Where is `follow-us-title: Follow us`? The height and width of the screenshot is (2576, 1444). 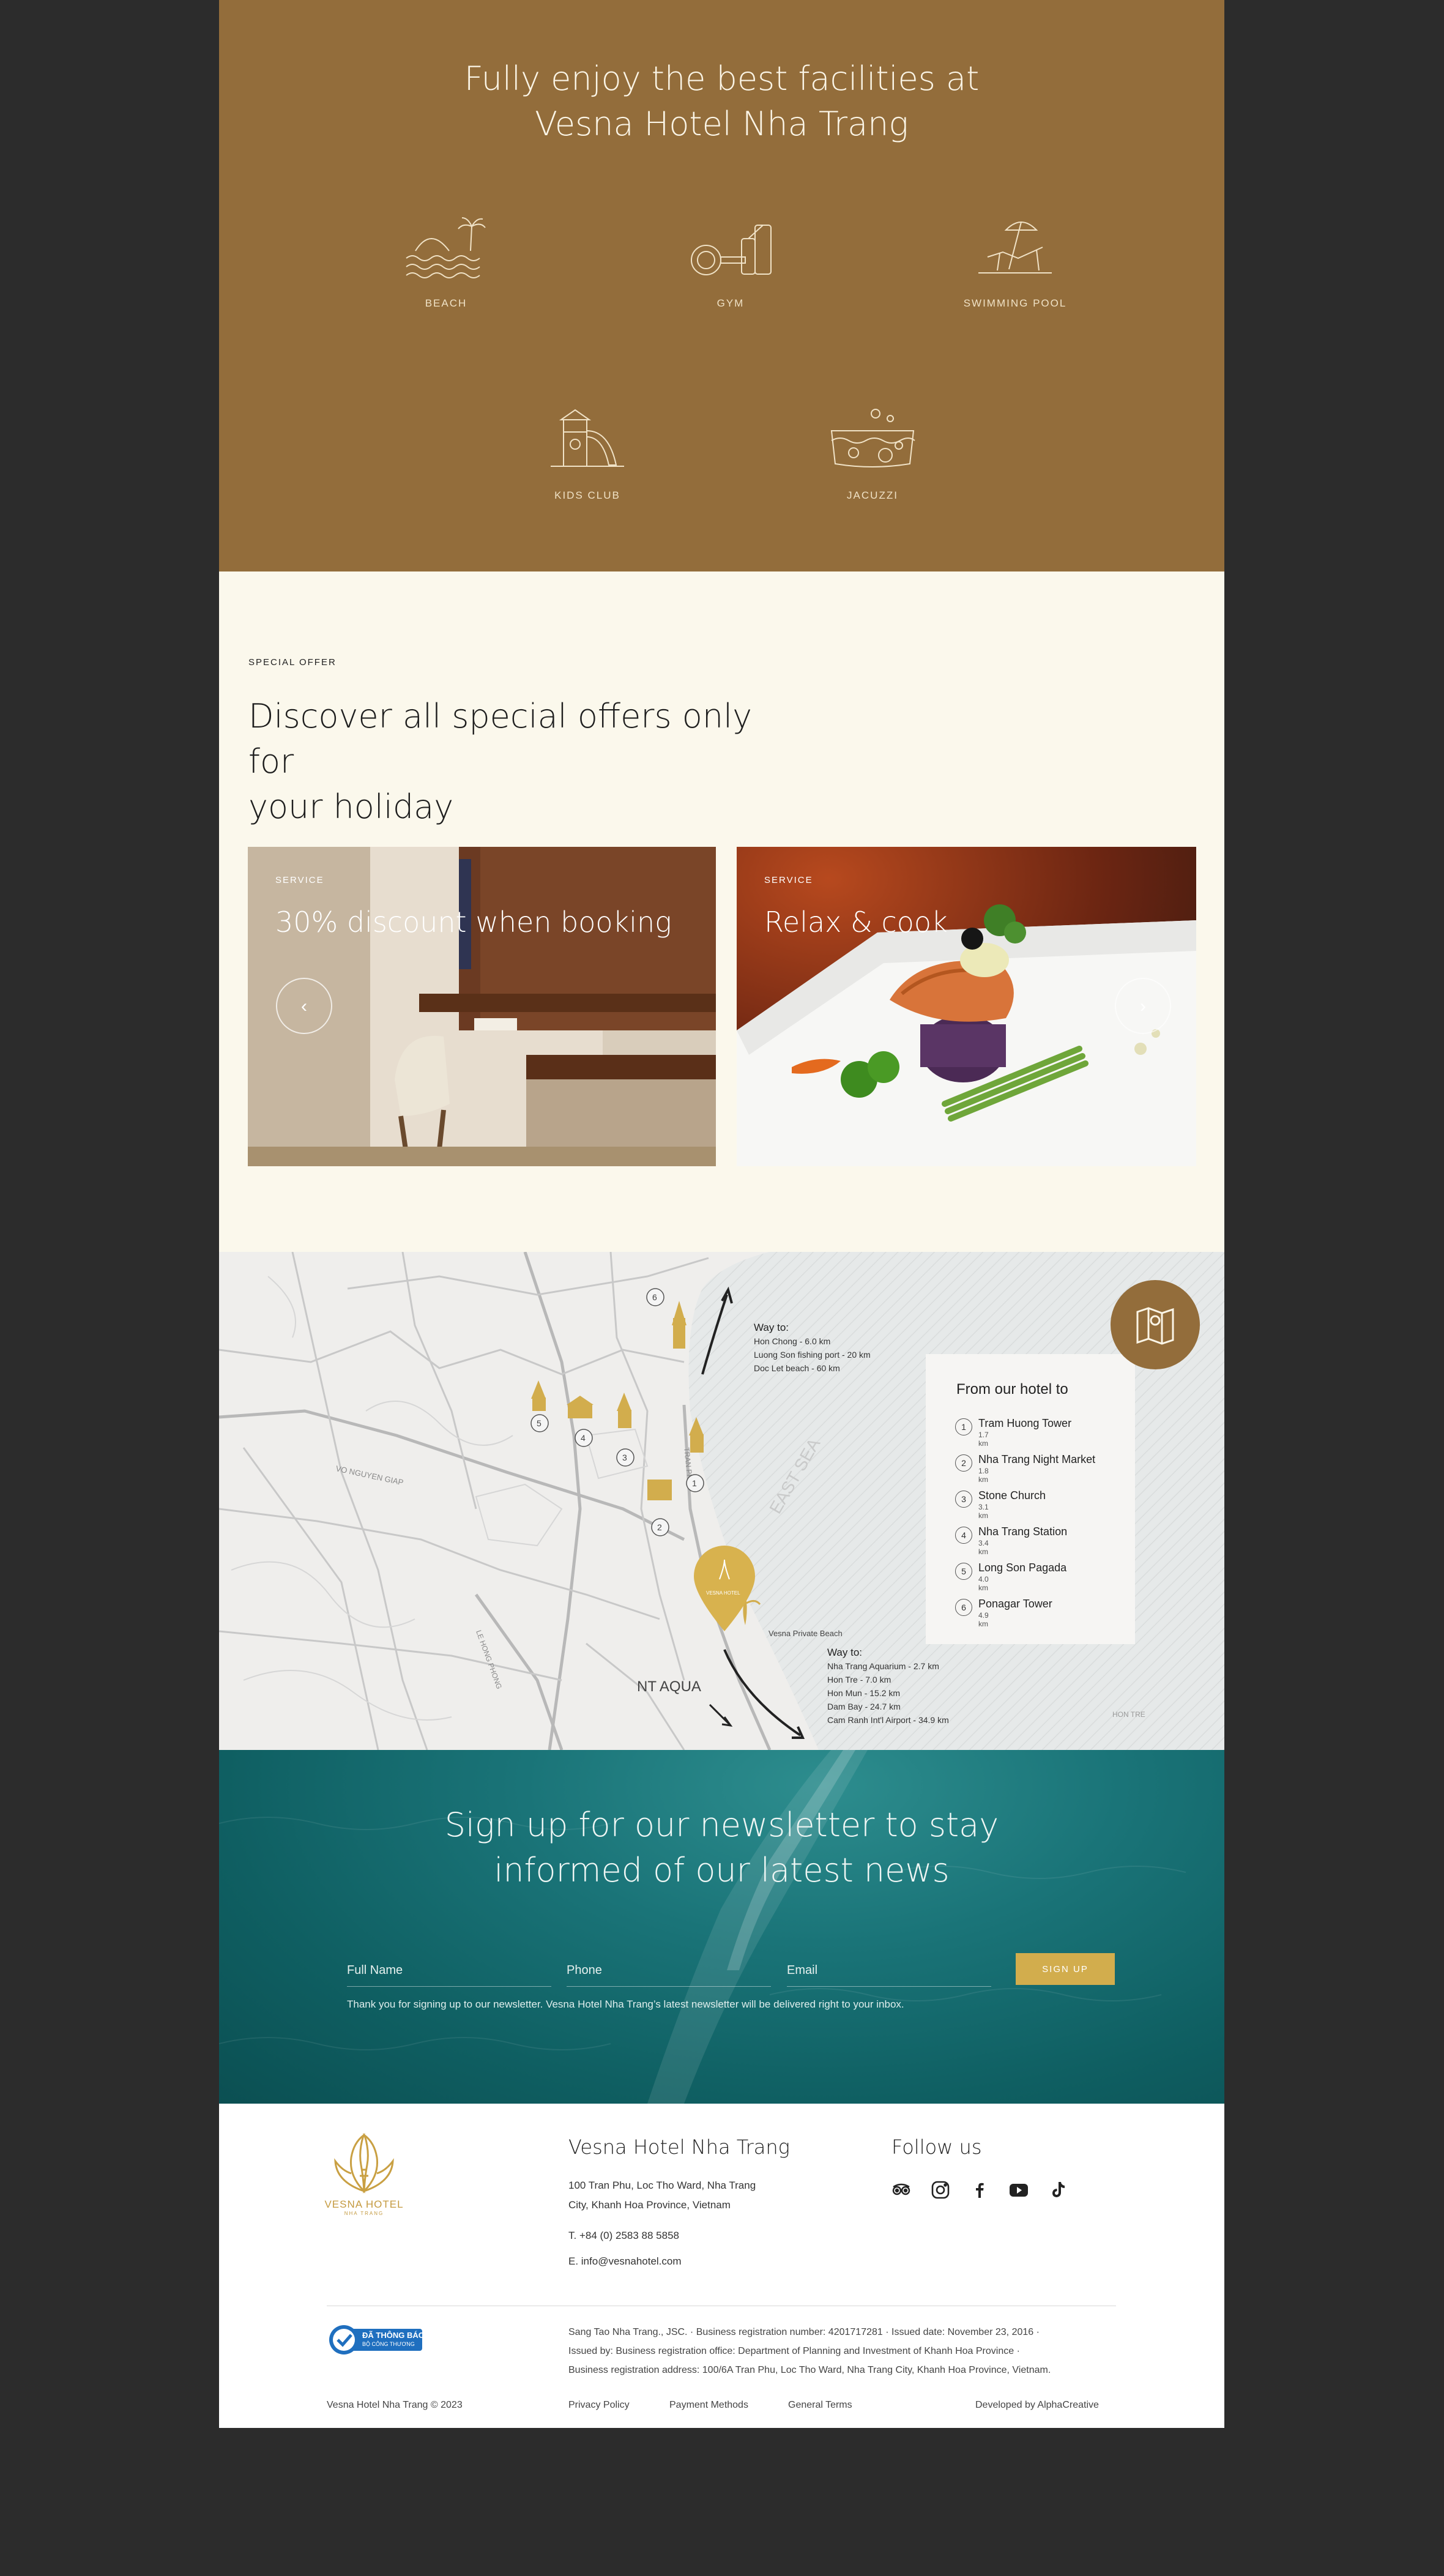
follow-us-title: Follow us is located at coordinates (936, 2147).